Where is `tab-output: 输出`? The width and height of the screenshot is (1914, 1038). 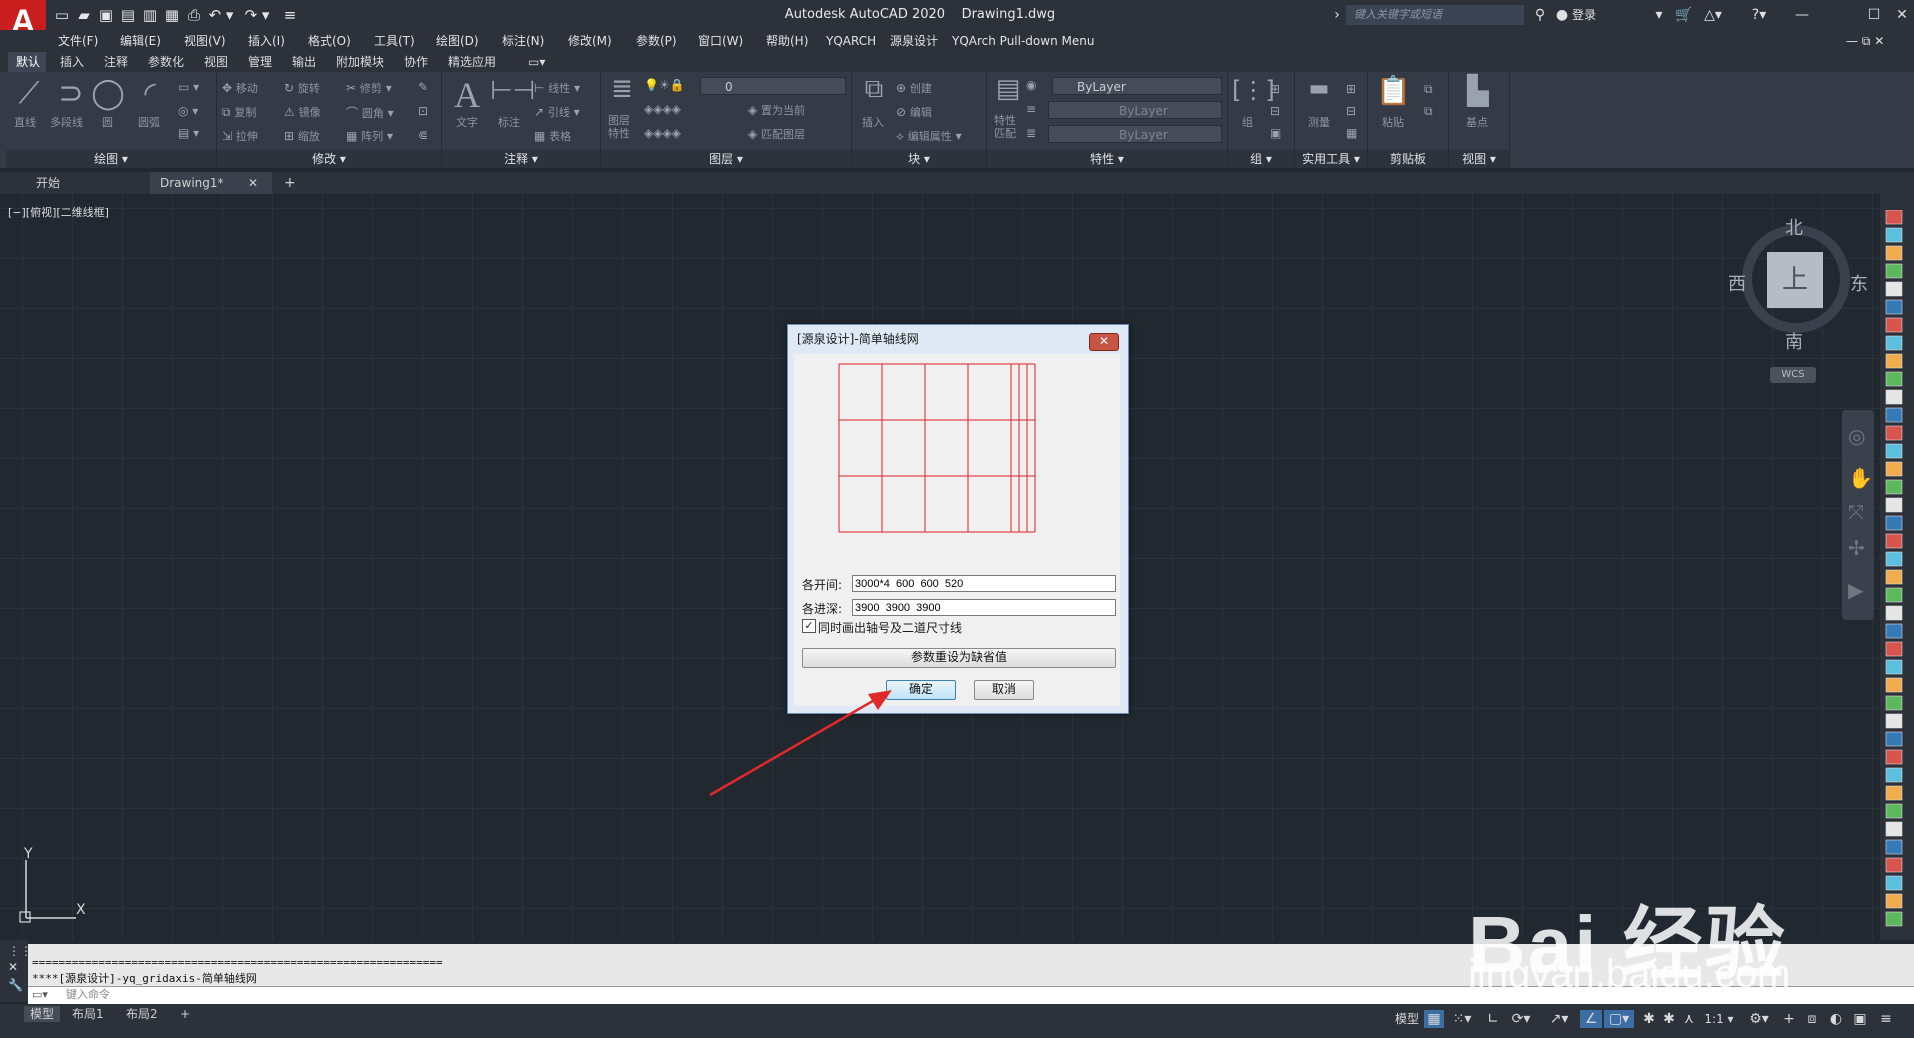
tab-output: 输出 is located at coordinates (304, 62).